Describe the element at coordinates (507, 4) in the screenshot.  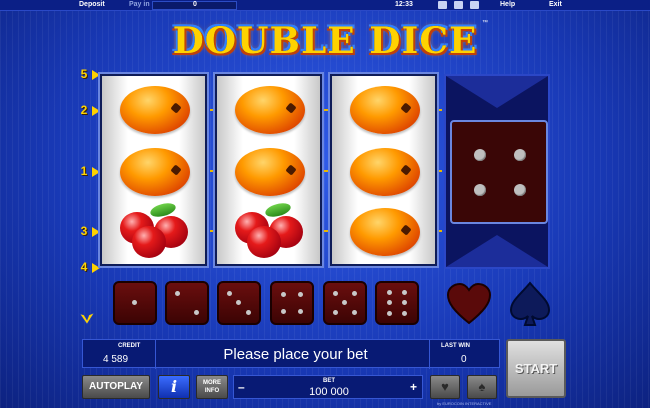
I see `help-link: Help` at that location.